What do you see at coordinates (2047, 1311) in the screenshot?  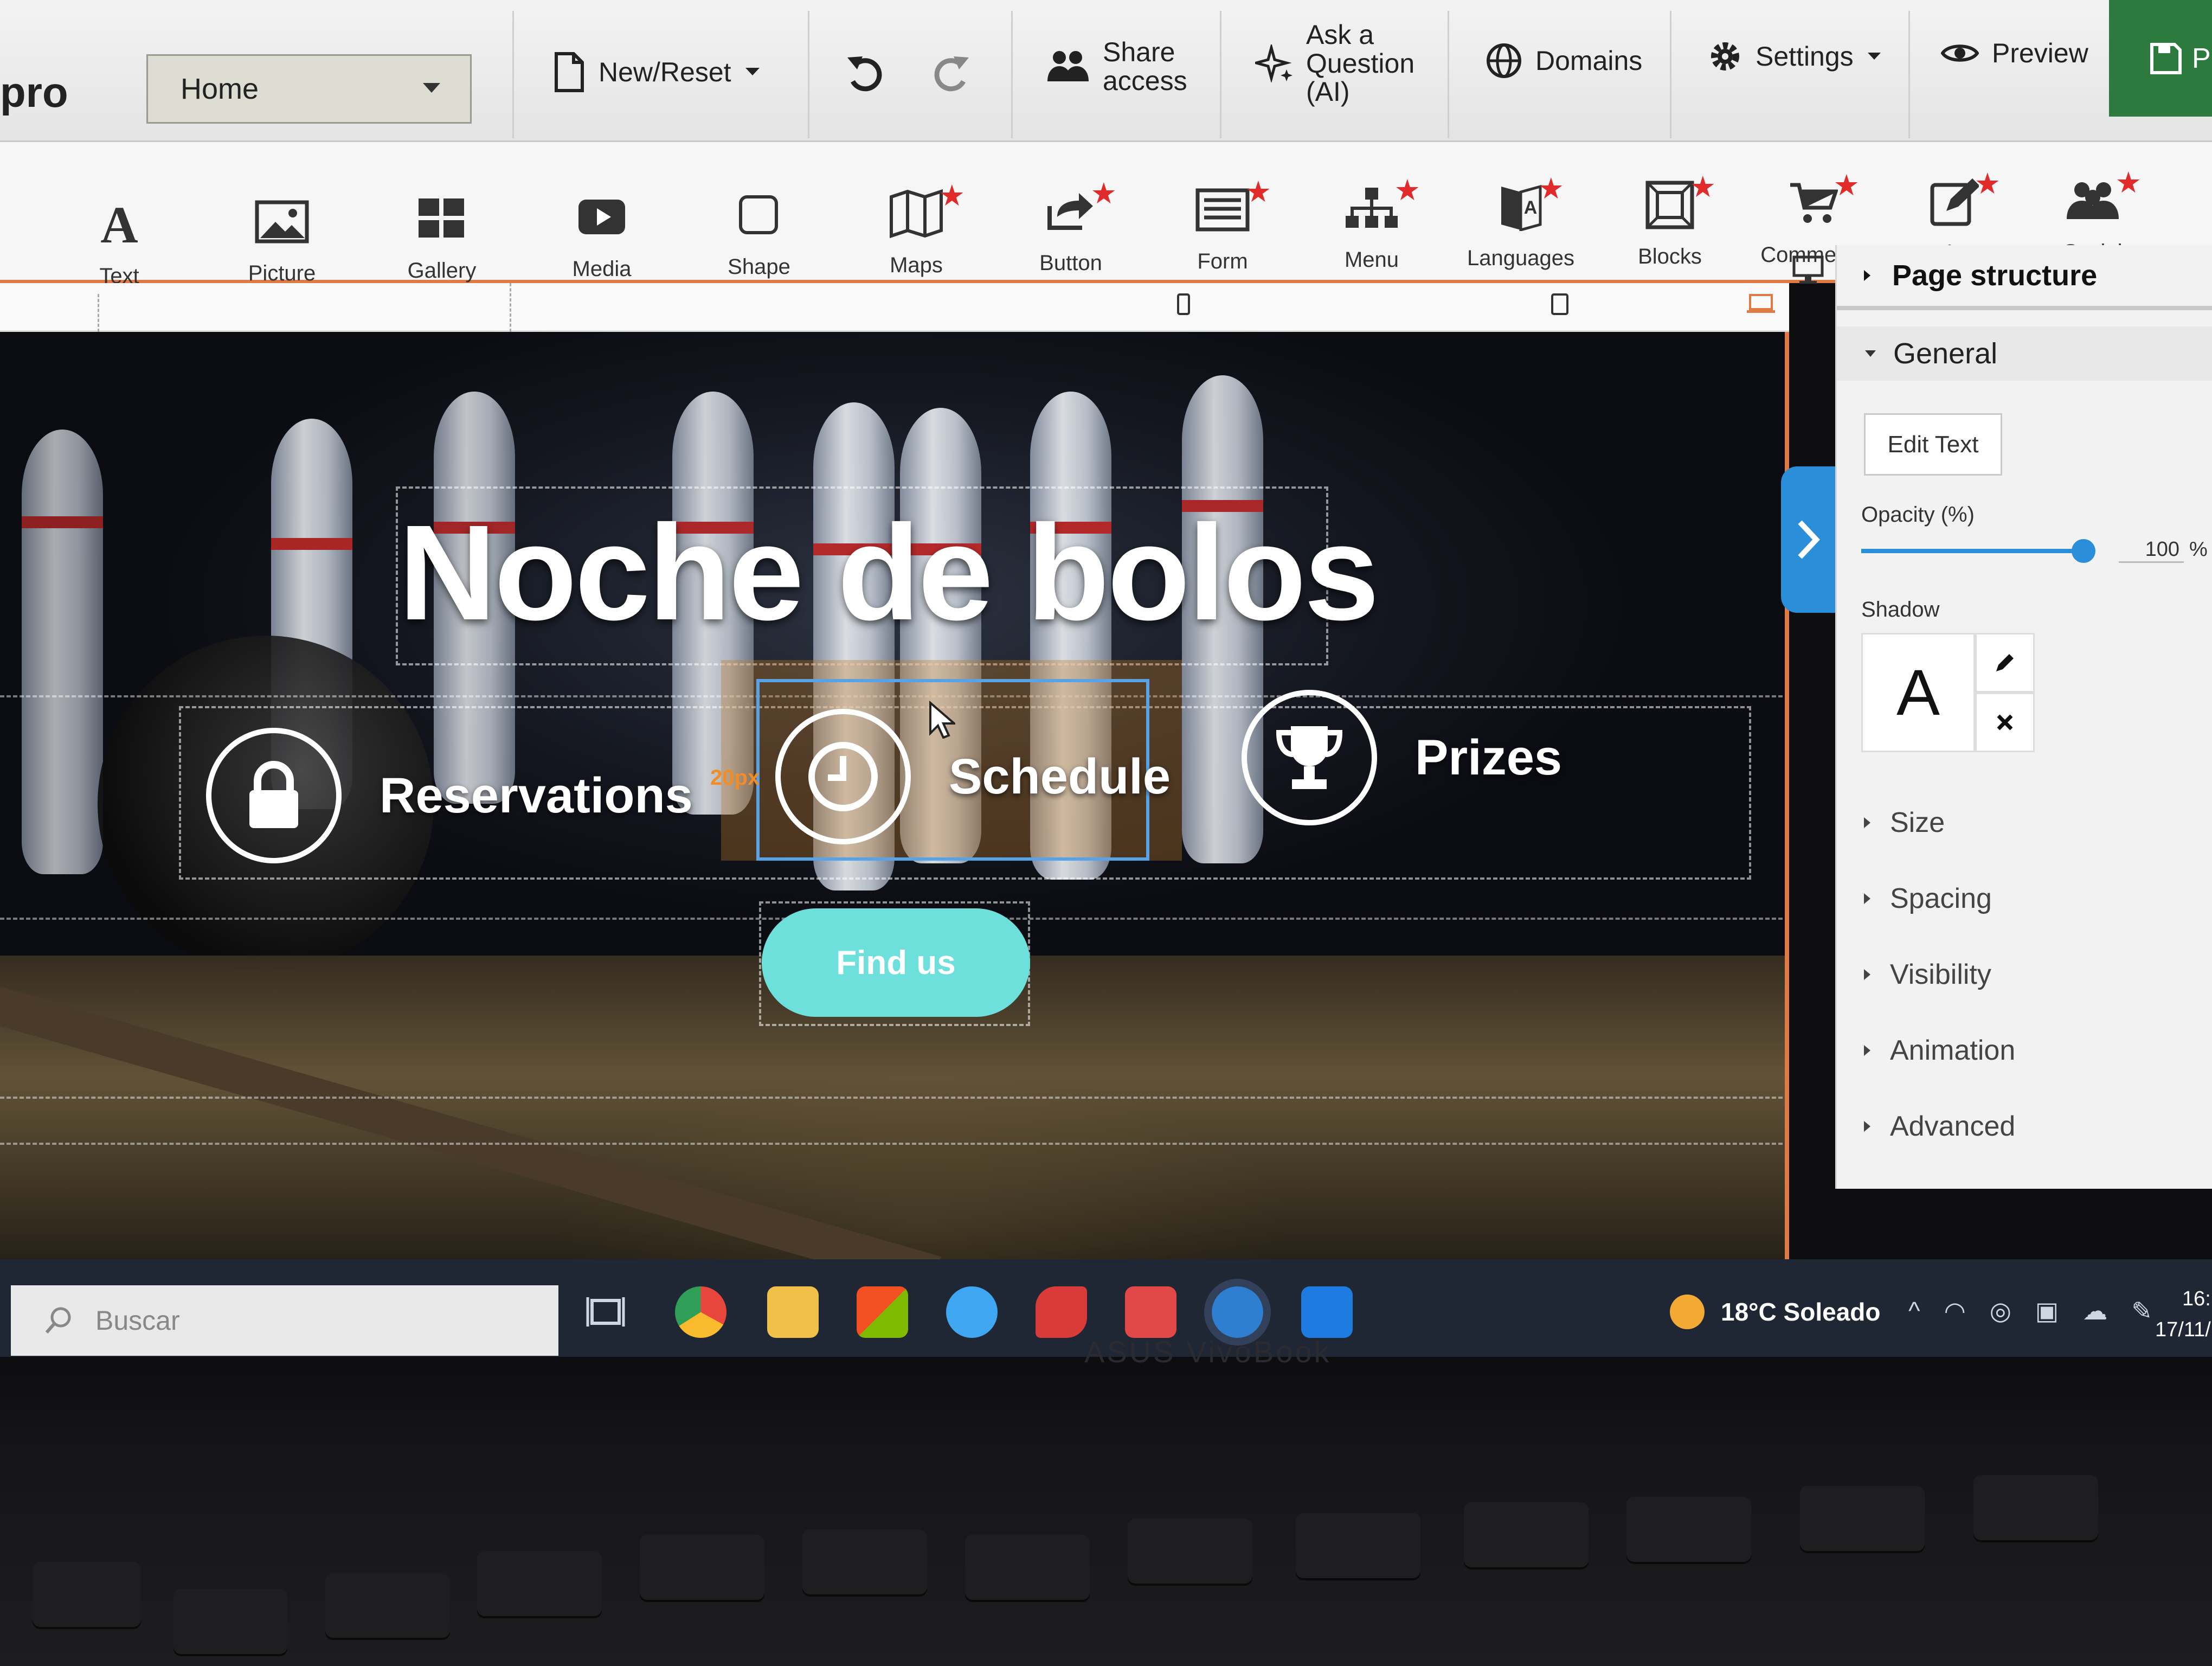 I see `display-icon: ▣` at bounding box center [2047, 1311].